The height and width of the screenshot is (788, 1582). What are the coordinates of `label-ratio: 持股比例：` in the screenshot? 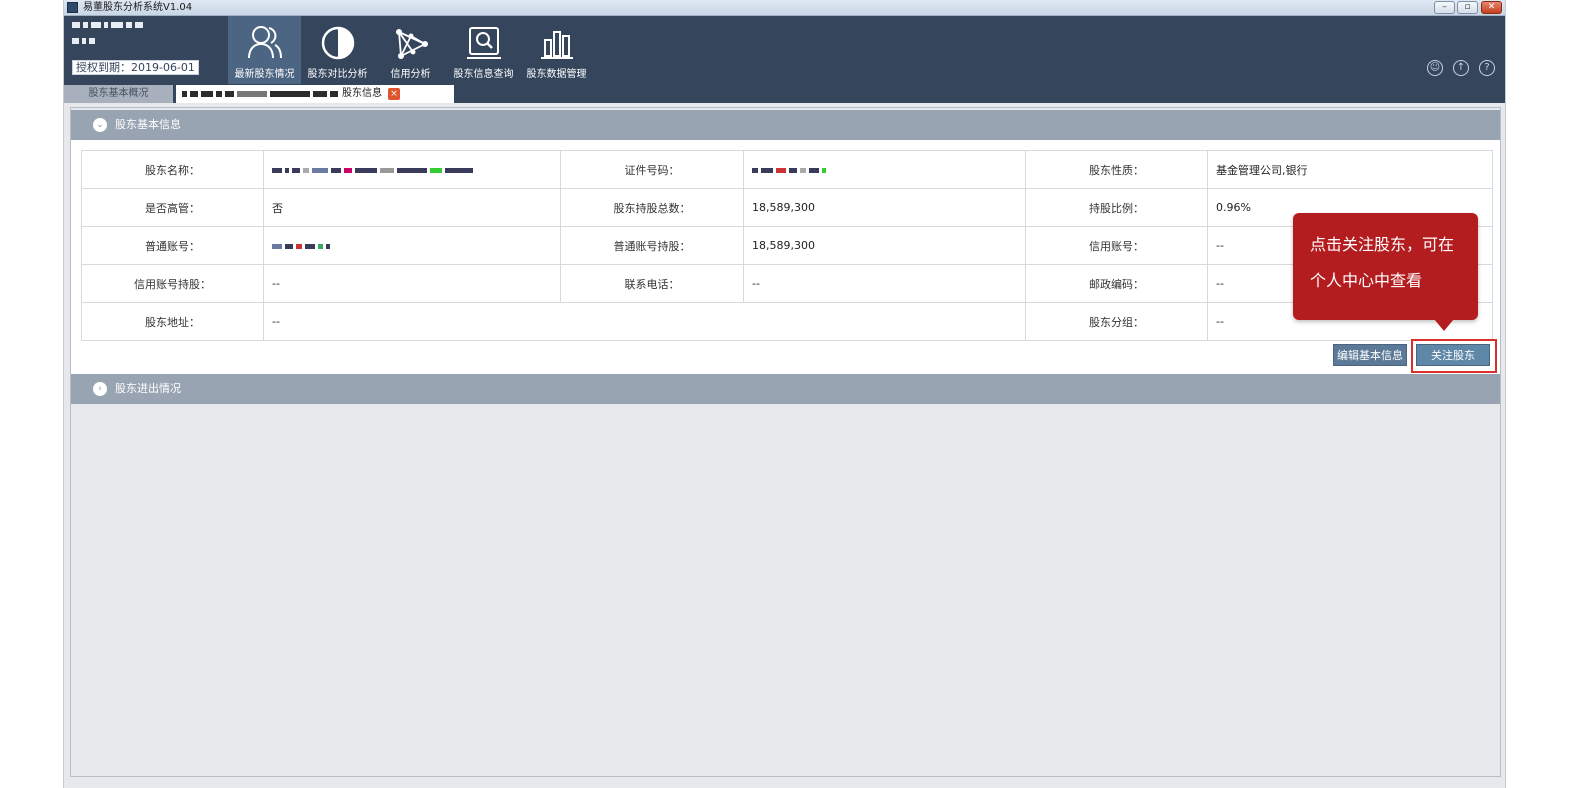 It's located at (1116, 207).